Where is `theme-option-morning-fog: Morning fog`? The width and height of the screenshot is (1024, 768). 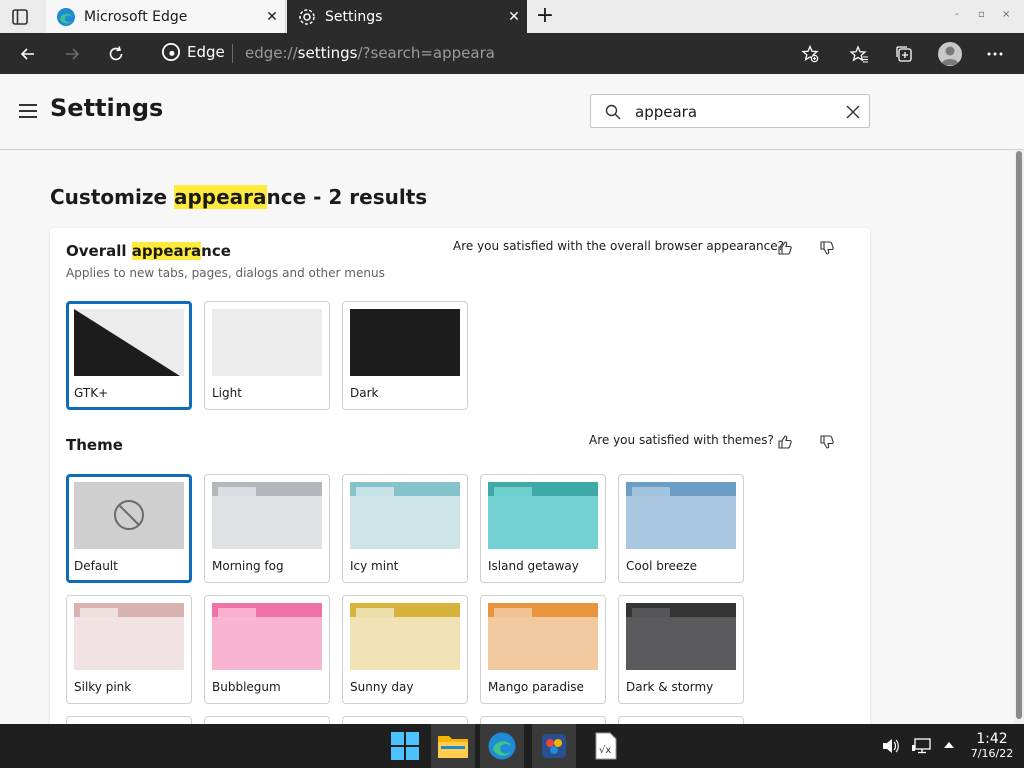
theme-option-morning-fog: Morning fog is located at coordinates (267, 528).